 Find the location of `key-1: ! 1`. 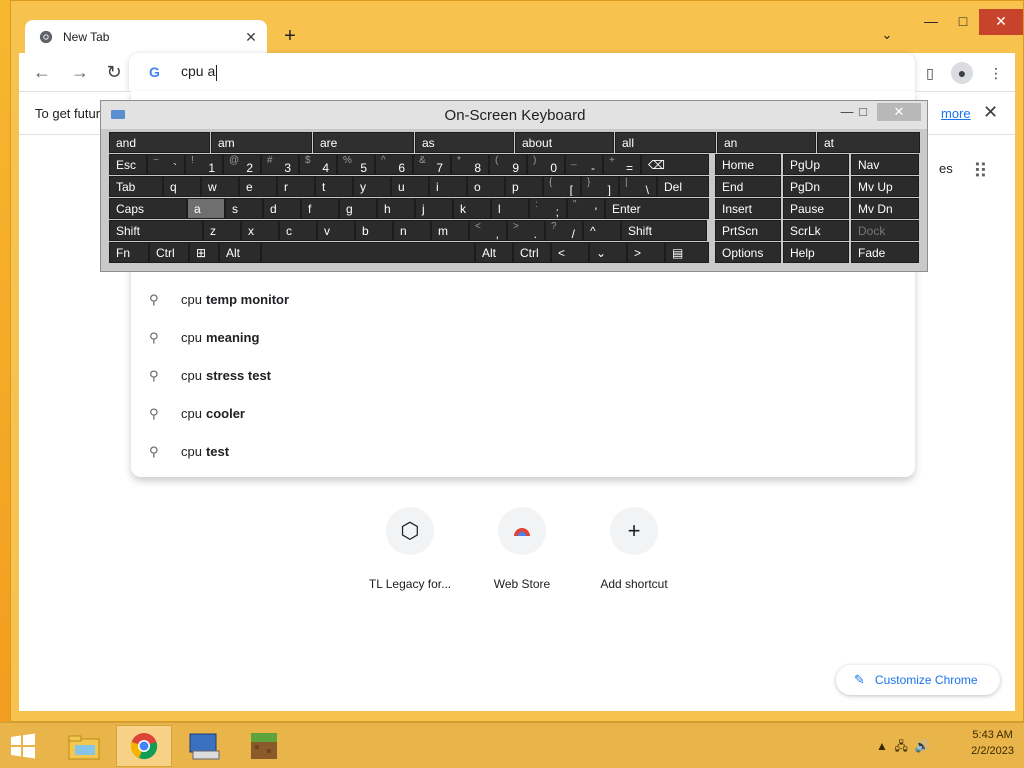

key-1: ! 1 is located at coordinates (204, 164).